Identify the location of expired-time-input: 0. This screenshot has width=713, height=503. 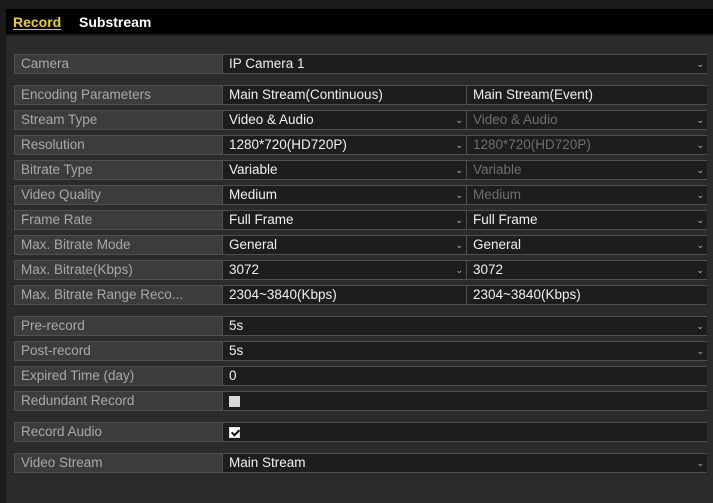
(465, 376).